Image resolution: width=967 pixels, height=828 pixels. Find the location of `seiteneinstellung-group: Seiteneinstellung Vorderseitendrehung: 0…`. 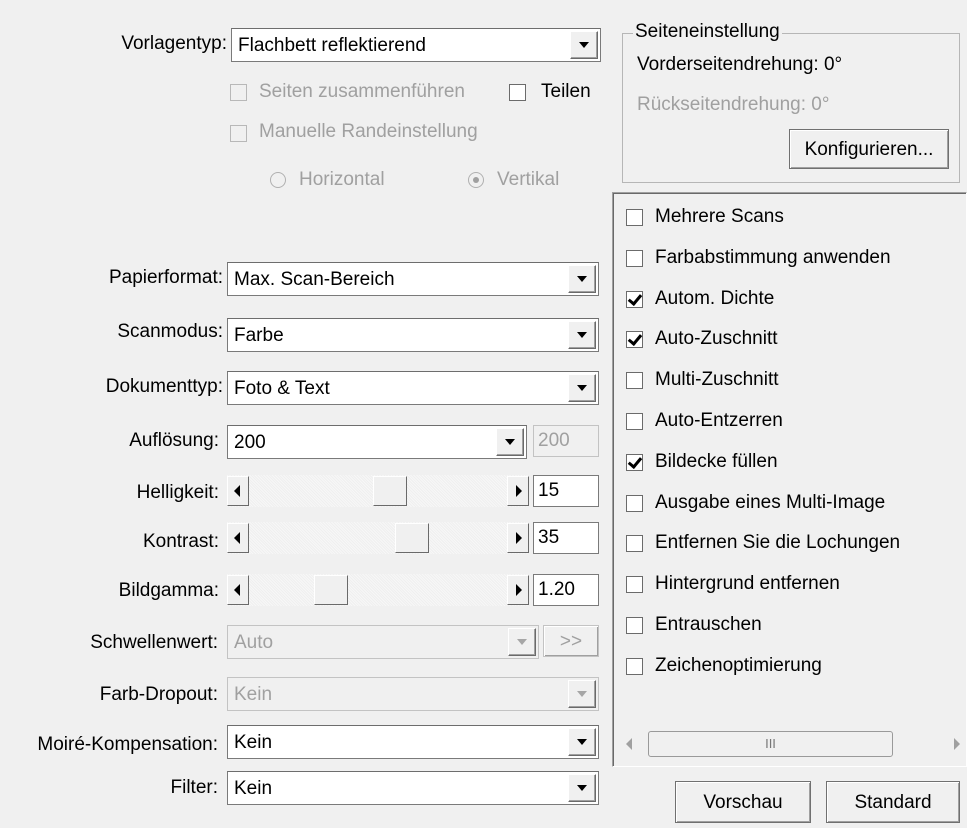

seiteneinstellung-group: Seiteneinstellung Vorderseitendrehung: 0… is located at coordinates (791, 102).